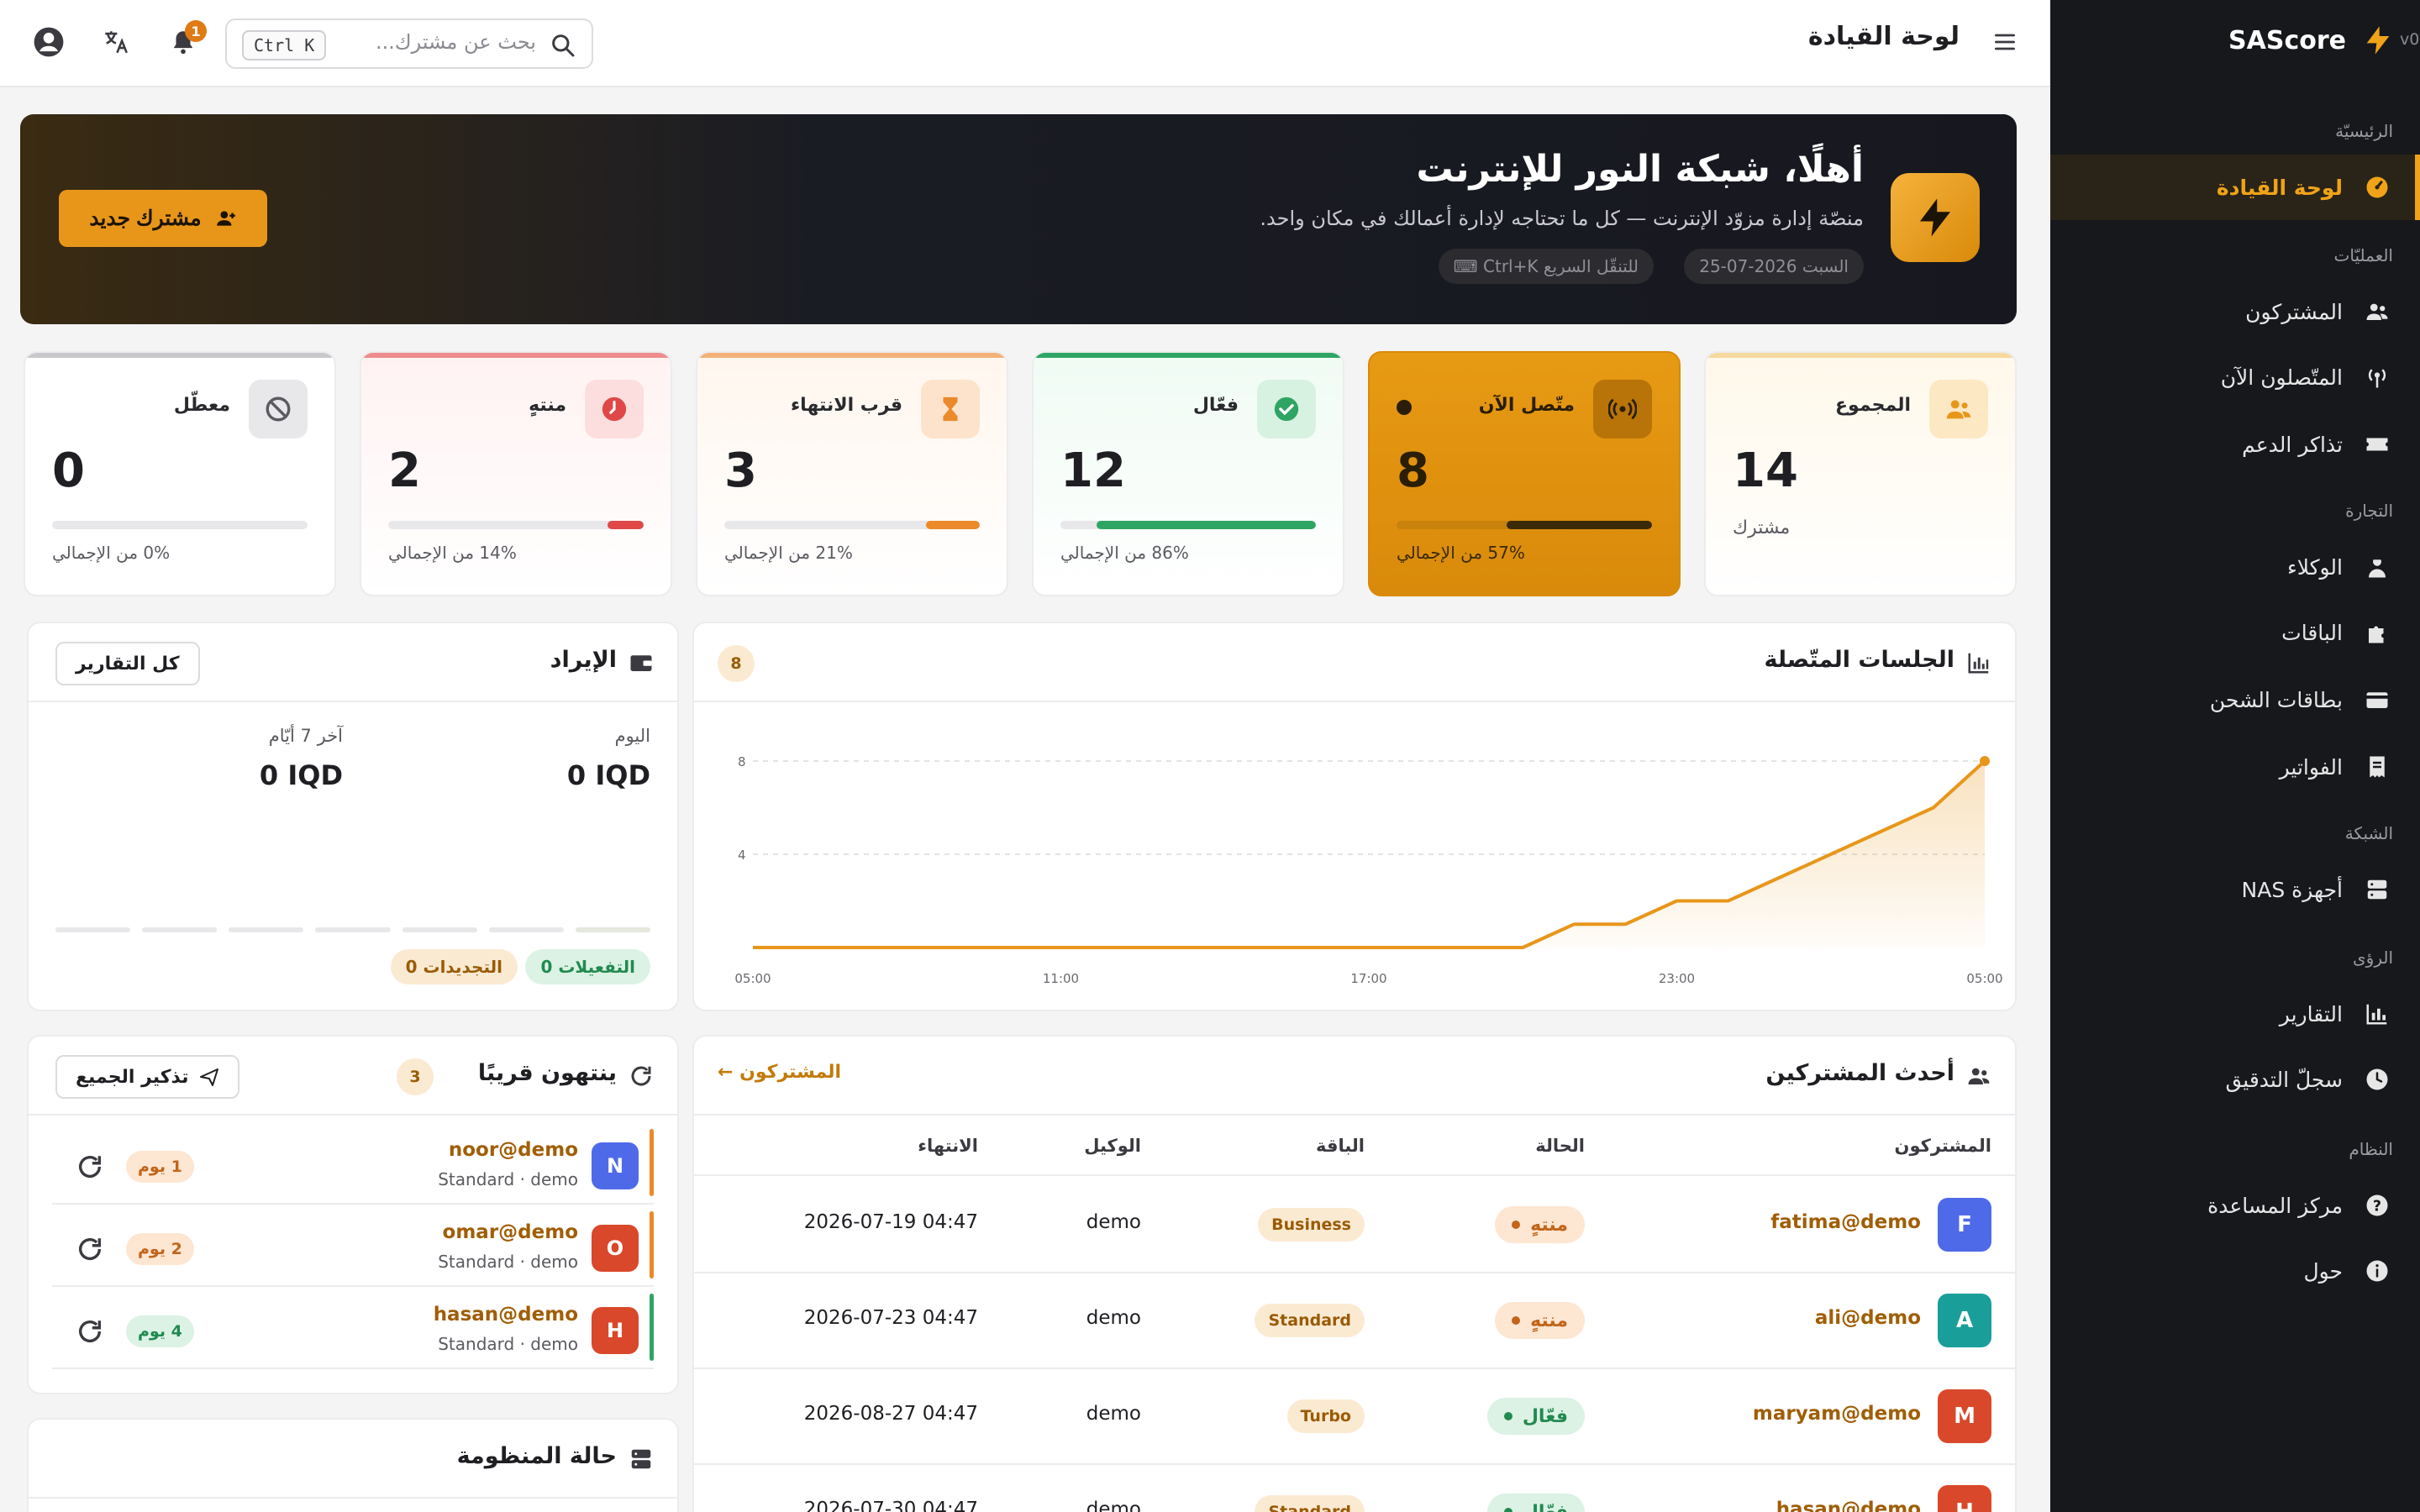 This screenshot has height=1512, width=2420. Describe the element at coordinates (1873, 405) in the screenshot. I see `stat-label: المجموع` at that location.